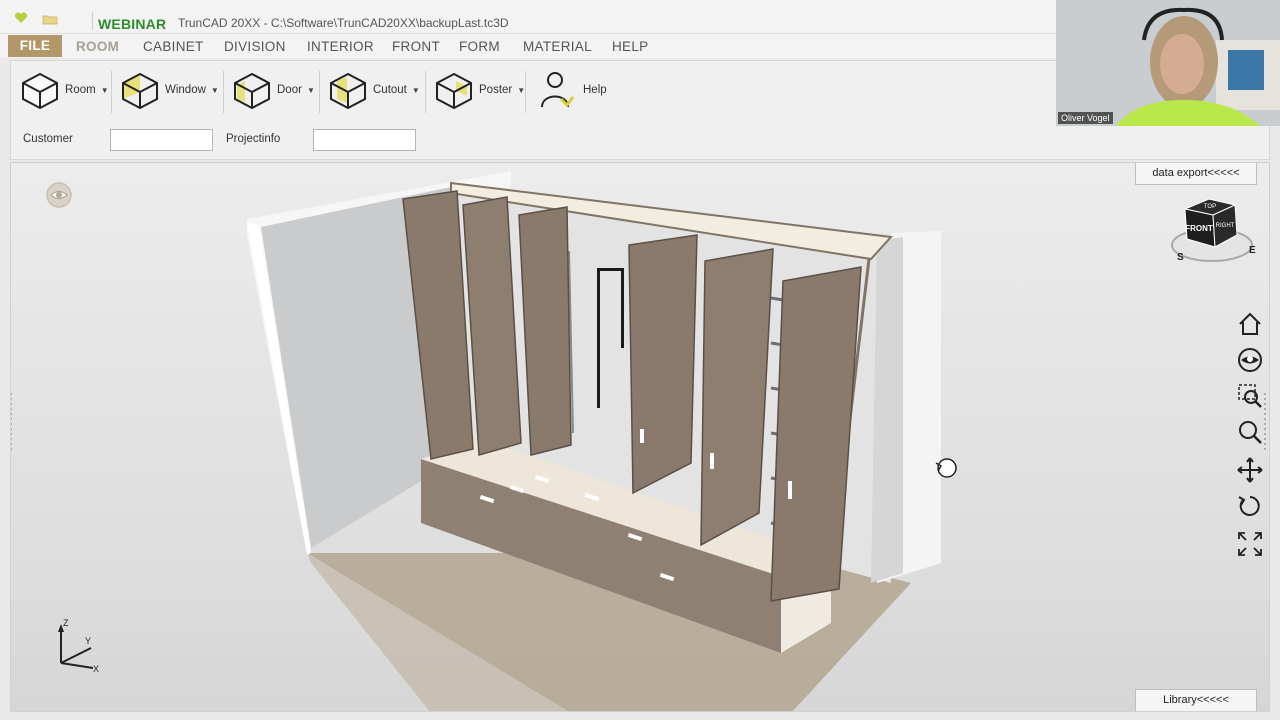 Image resolution: width=1280 pixels, height=720 pixels. What do you see at coordinates (92, 21) in the screenshot?
I see `title-separator` at bounding box center [92, 21].